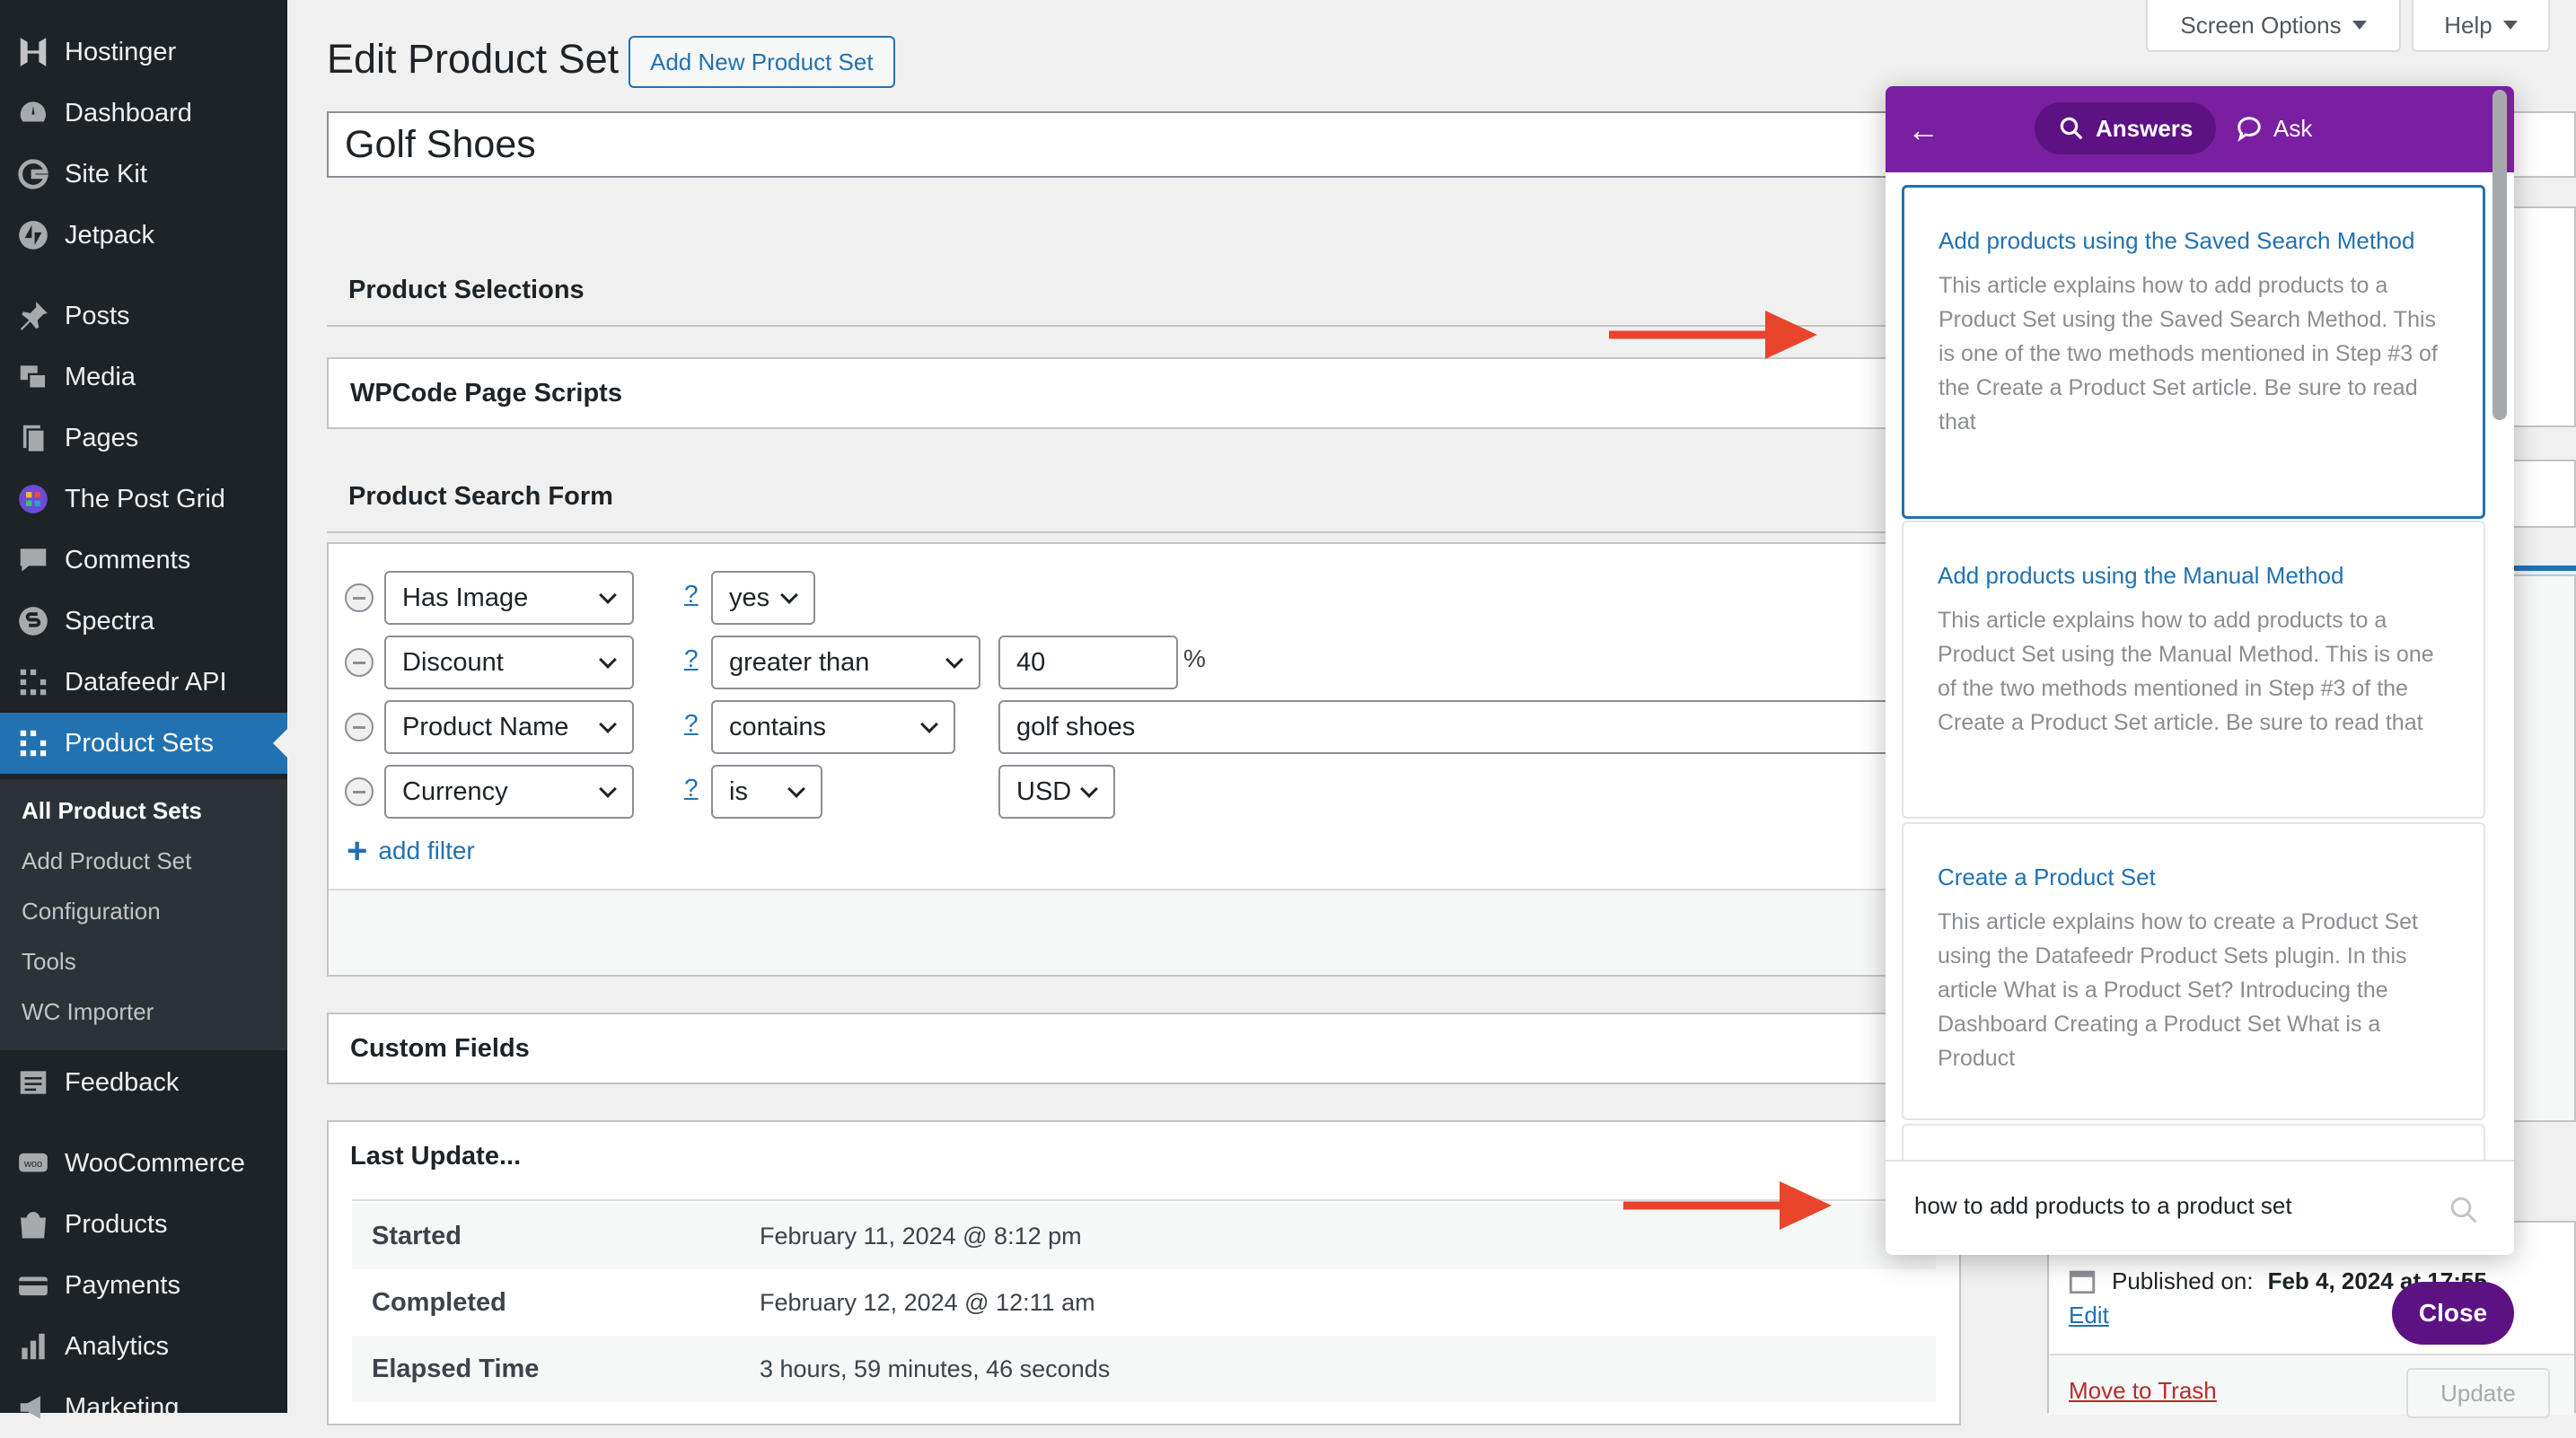 Image resolution: width=2576 pixels, height=1438 pixels. I want to click on article-title: Add products using the Manual Method, so click(2141, 575).